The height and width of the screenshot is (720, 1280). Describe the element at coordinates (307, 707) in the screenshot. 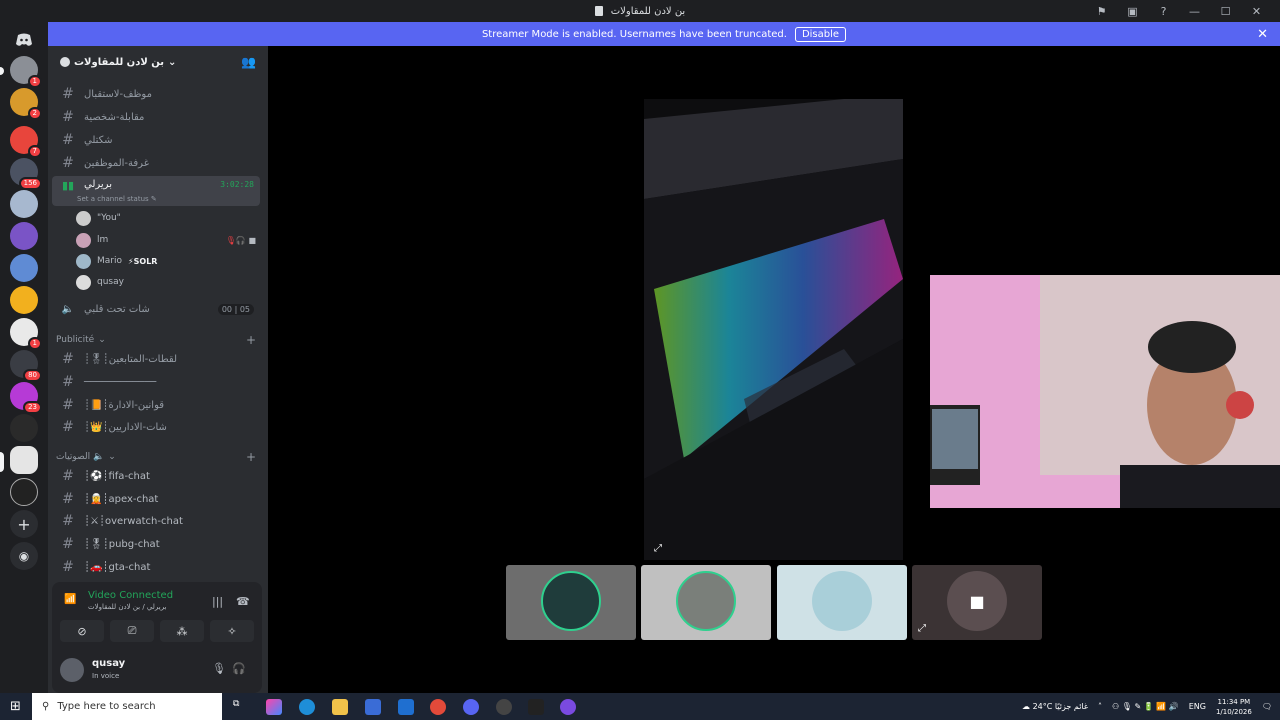

I see `edge-icon` at that location.